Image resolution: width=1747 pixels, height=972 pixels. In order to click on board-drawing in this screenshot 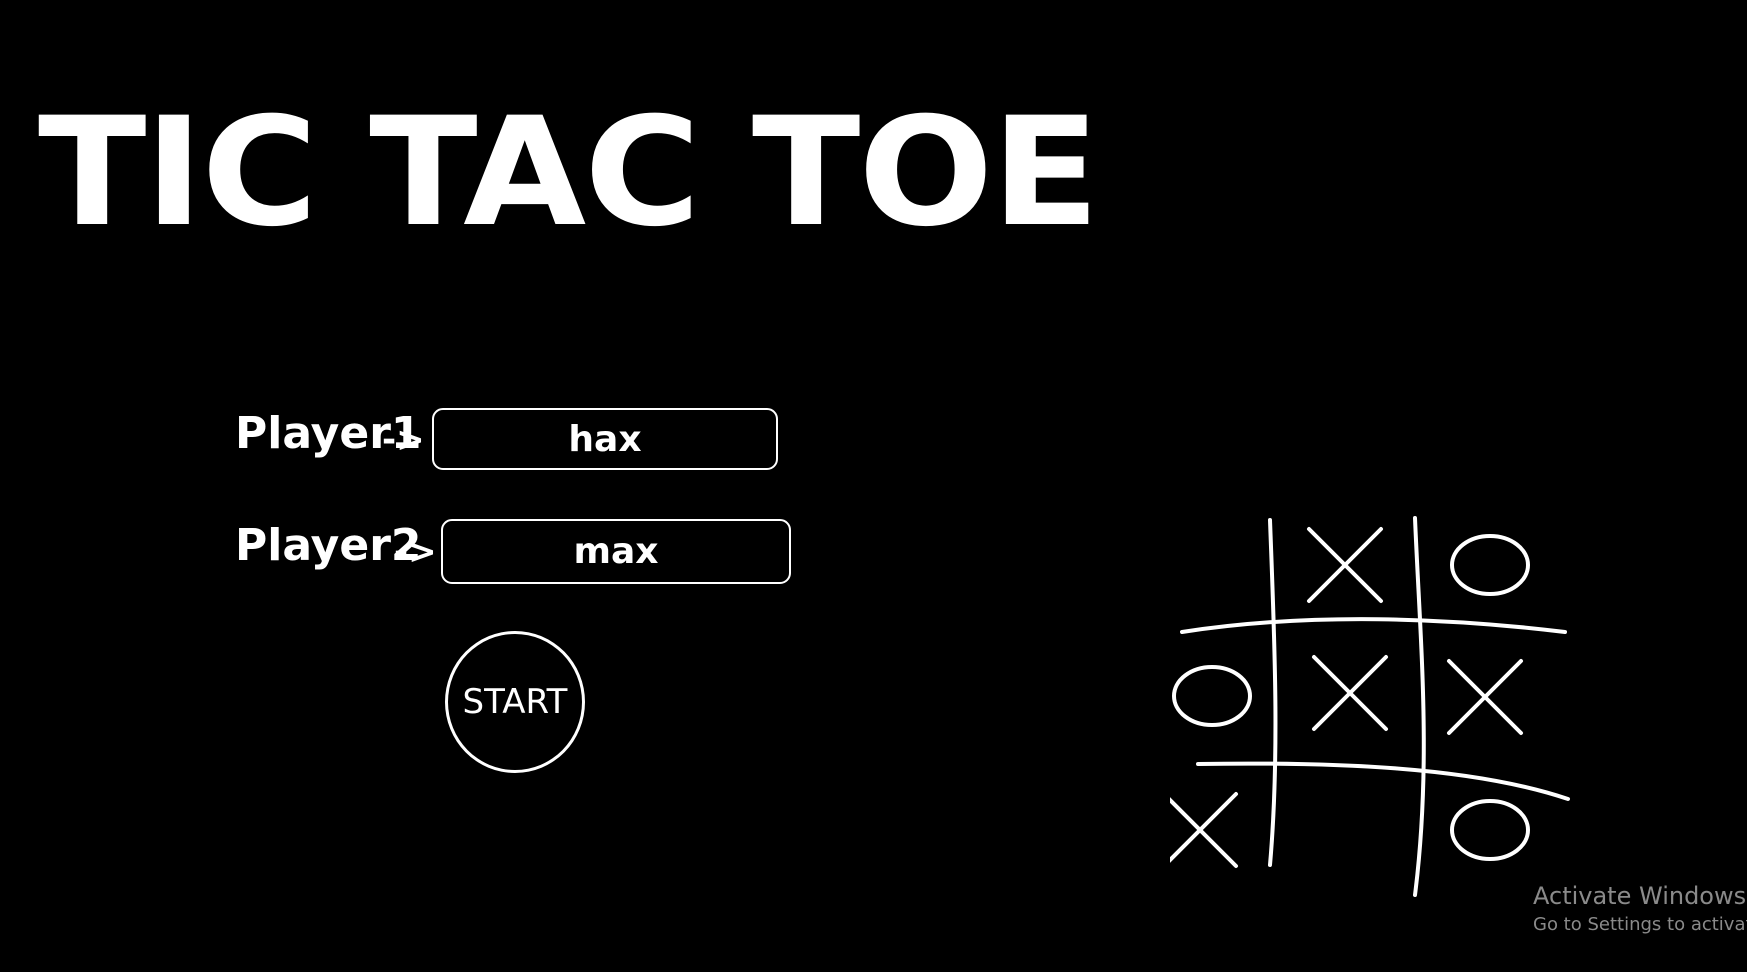, I will do `click(1370, 706)`.